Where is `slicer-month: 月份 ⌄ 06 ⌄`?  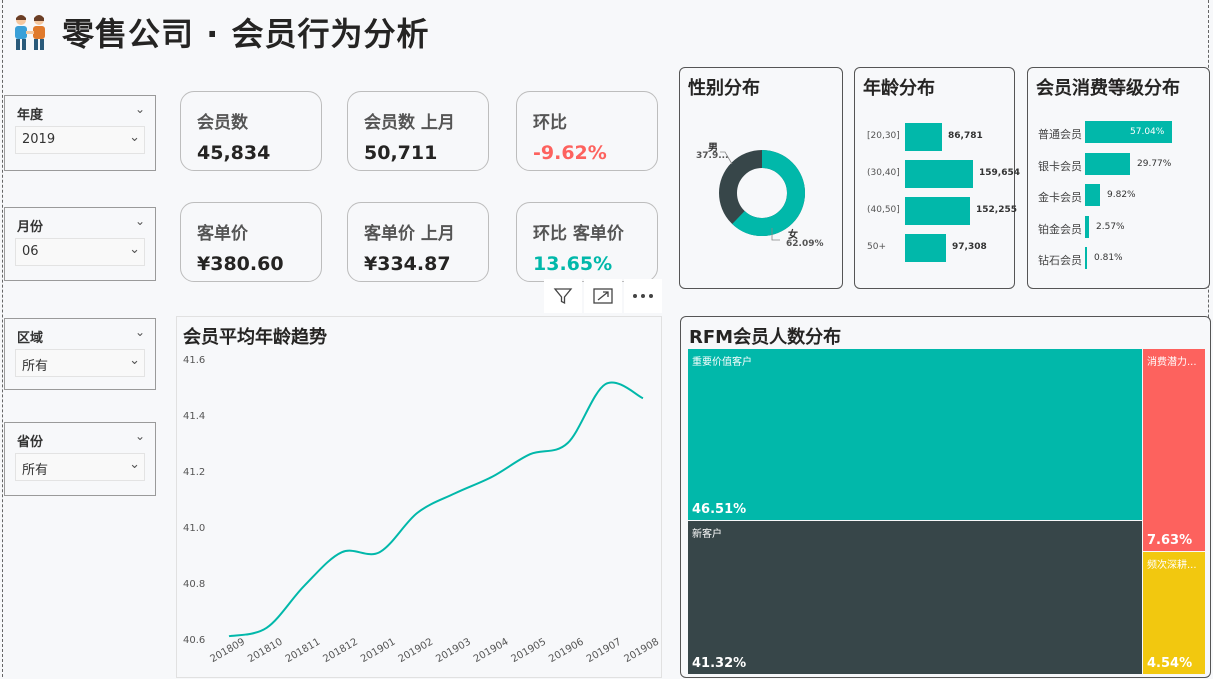 slicer-month: 月份 ⌄ 06 ⌄ is located at coordinates (80, 244).